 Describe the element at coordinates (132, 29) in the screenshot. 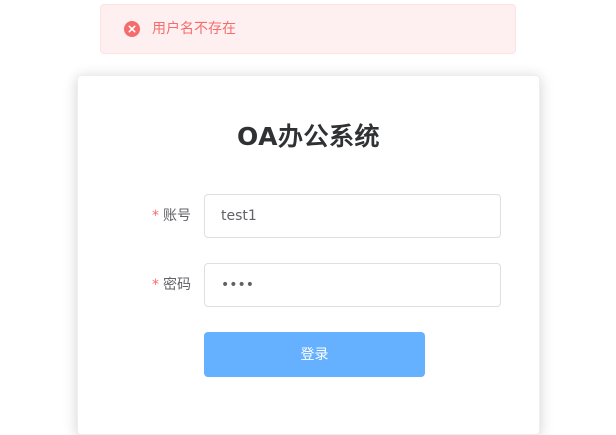

I see `error-circle-icon` at that location.